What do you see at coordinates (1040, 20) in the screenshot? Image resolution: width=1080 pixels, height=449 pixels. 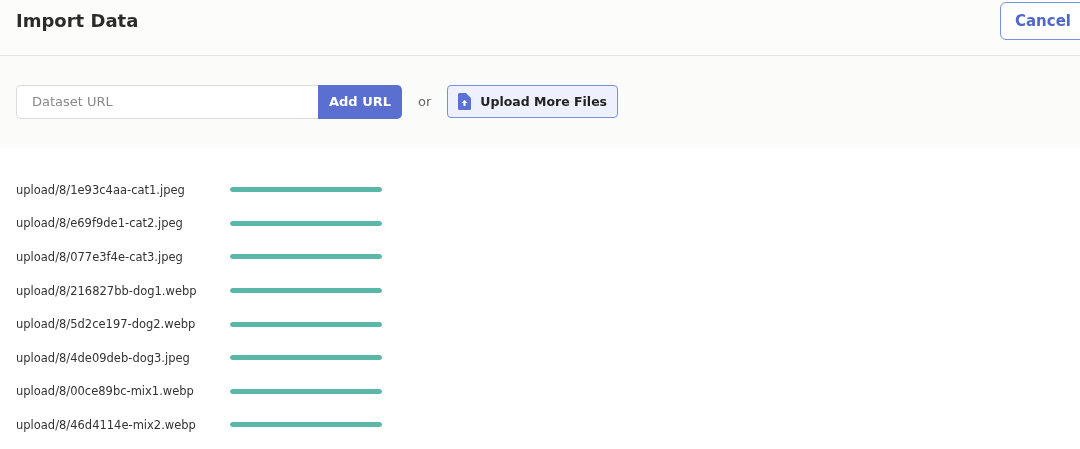 I see `cancel-button: Cancel` at bounding box center [1040, 20].